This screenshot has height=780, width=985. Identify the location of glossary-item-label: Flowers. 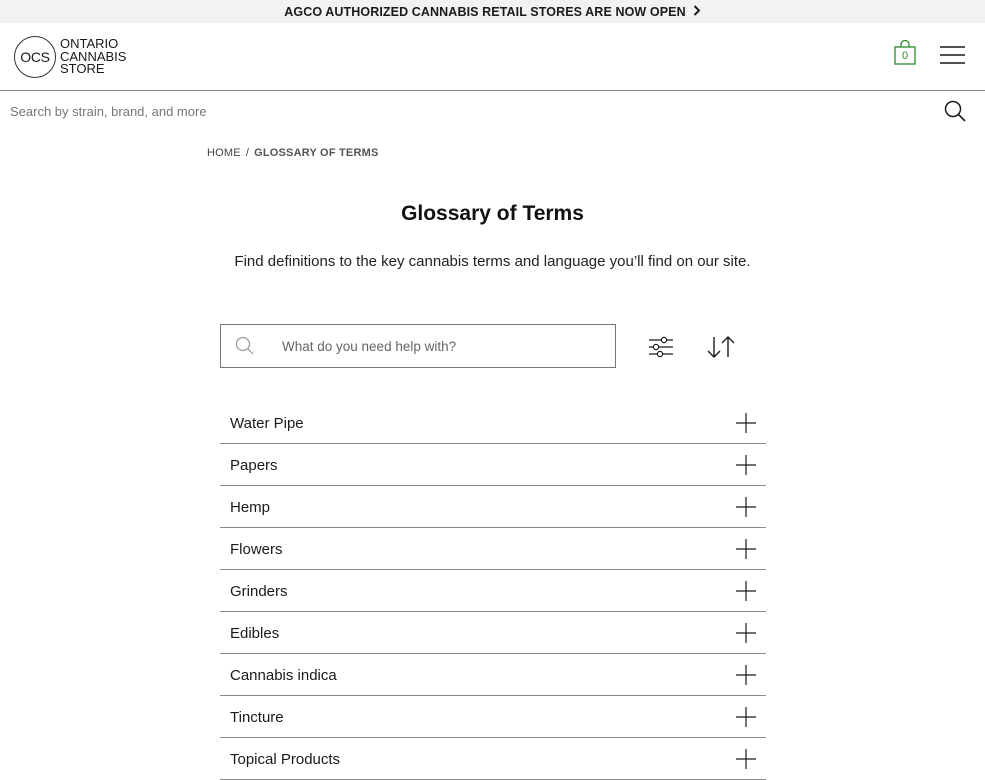
(256, 549).